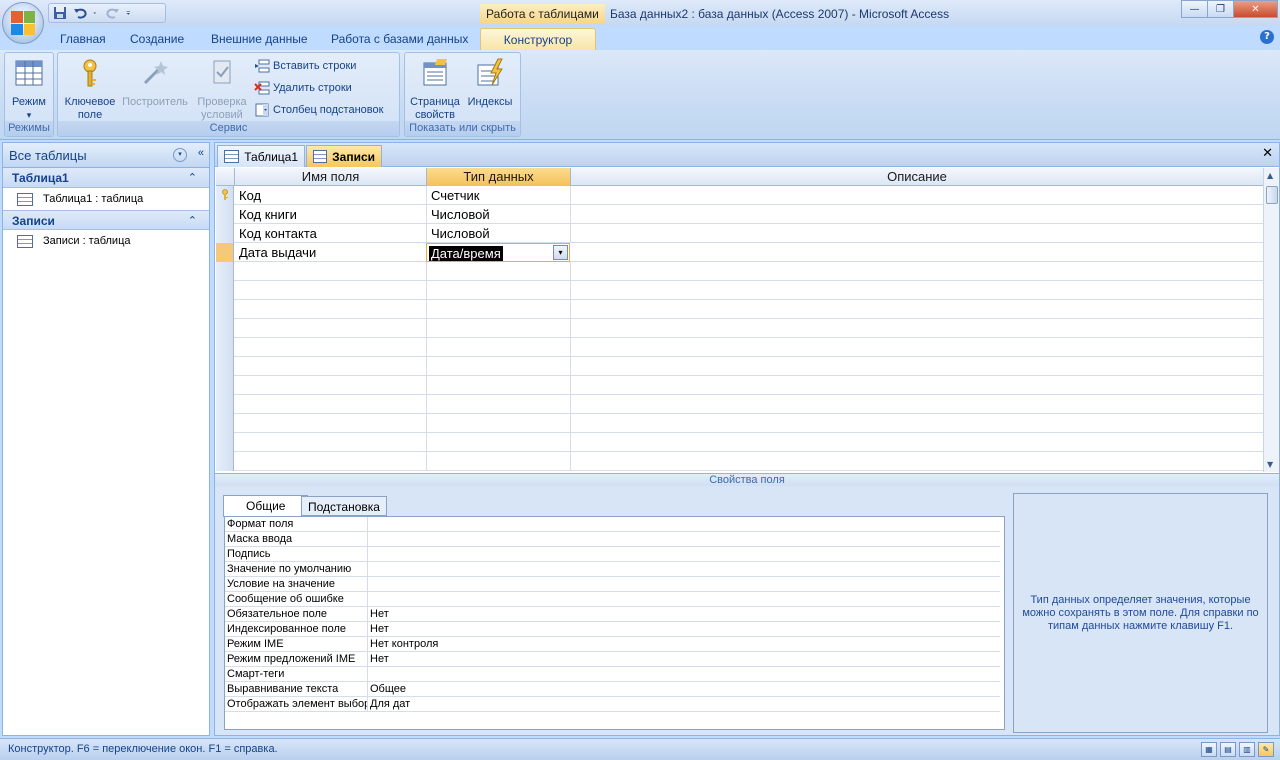 Image resolution: width=1280 pixels, height=760 pixels. What do you see at coordinates (83, 39) in the screenshot?
I see `tab-home: Главная` at bounding box center [83, 39].